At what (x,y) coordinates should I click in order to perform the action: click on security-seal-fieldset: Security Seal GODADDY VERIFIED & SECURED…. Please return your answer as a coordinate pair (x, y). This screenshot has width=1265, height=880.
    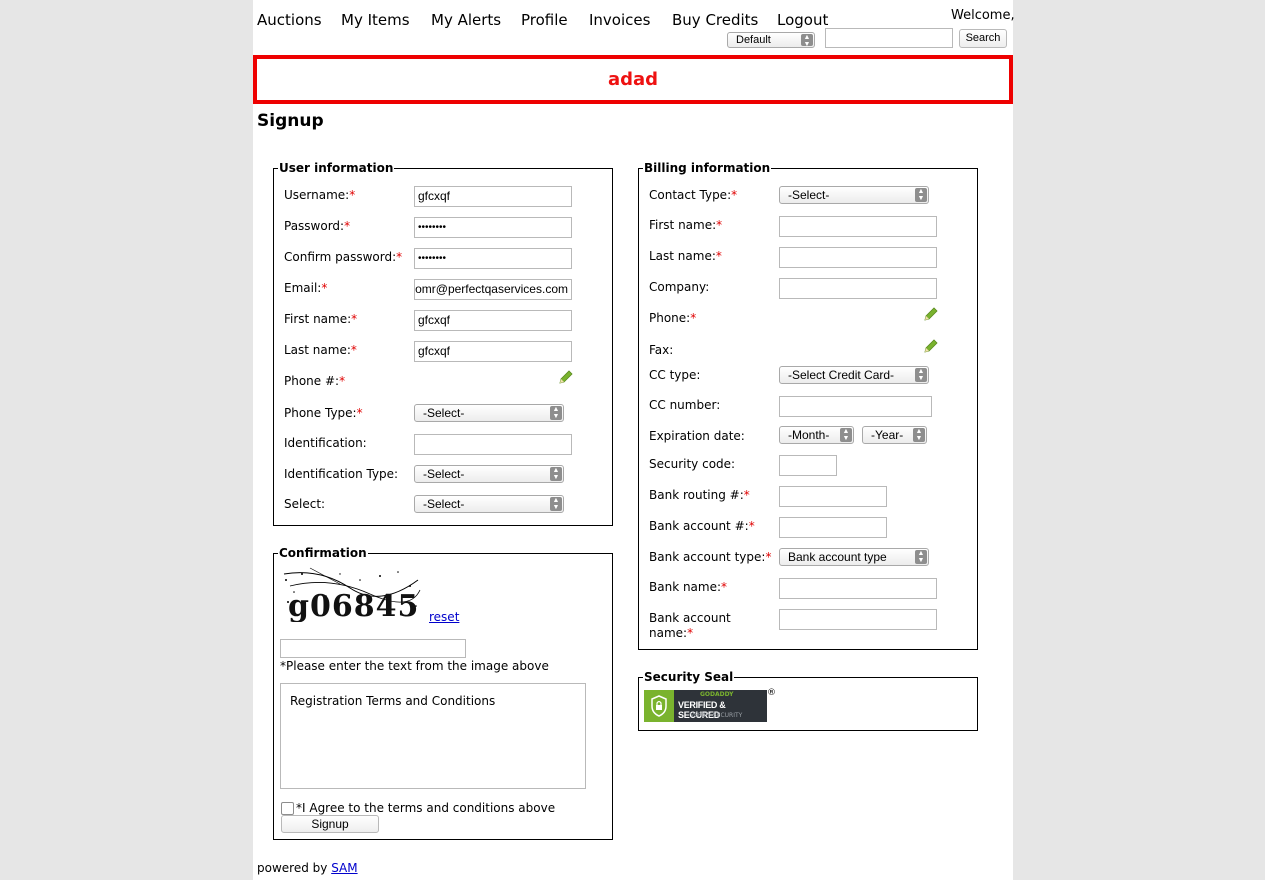
    Looking at the image, I should click on (808, 700).